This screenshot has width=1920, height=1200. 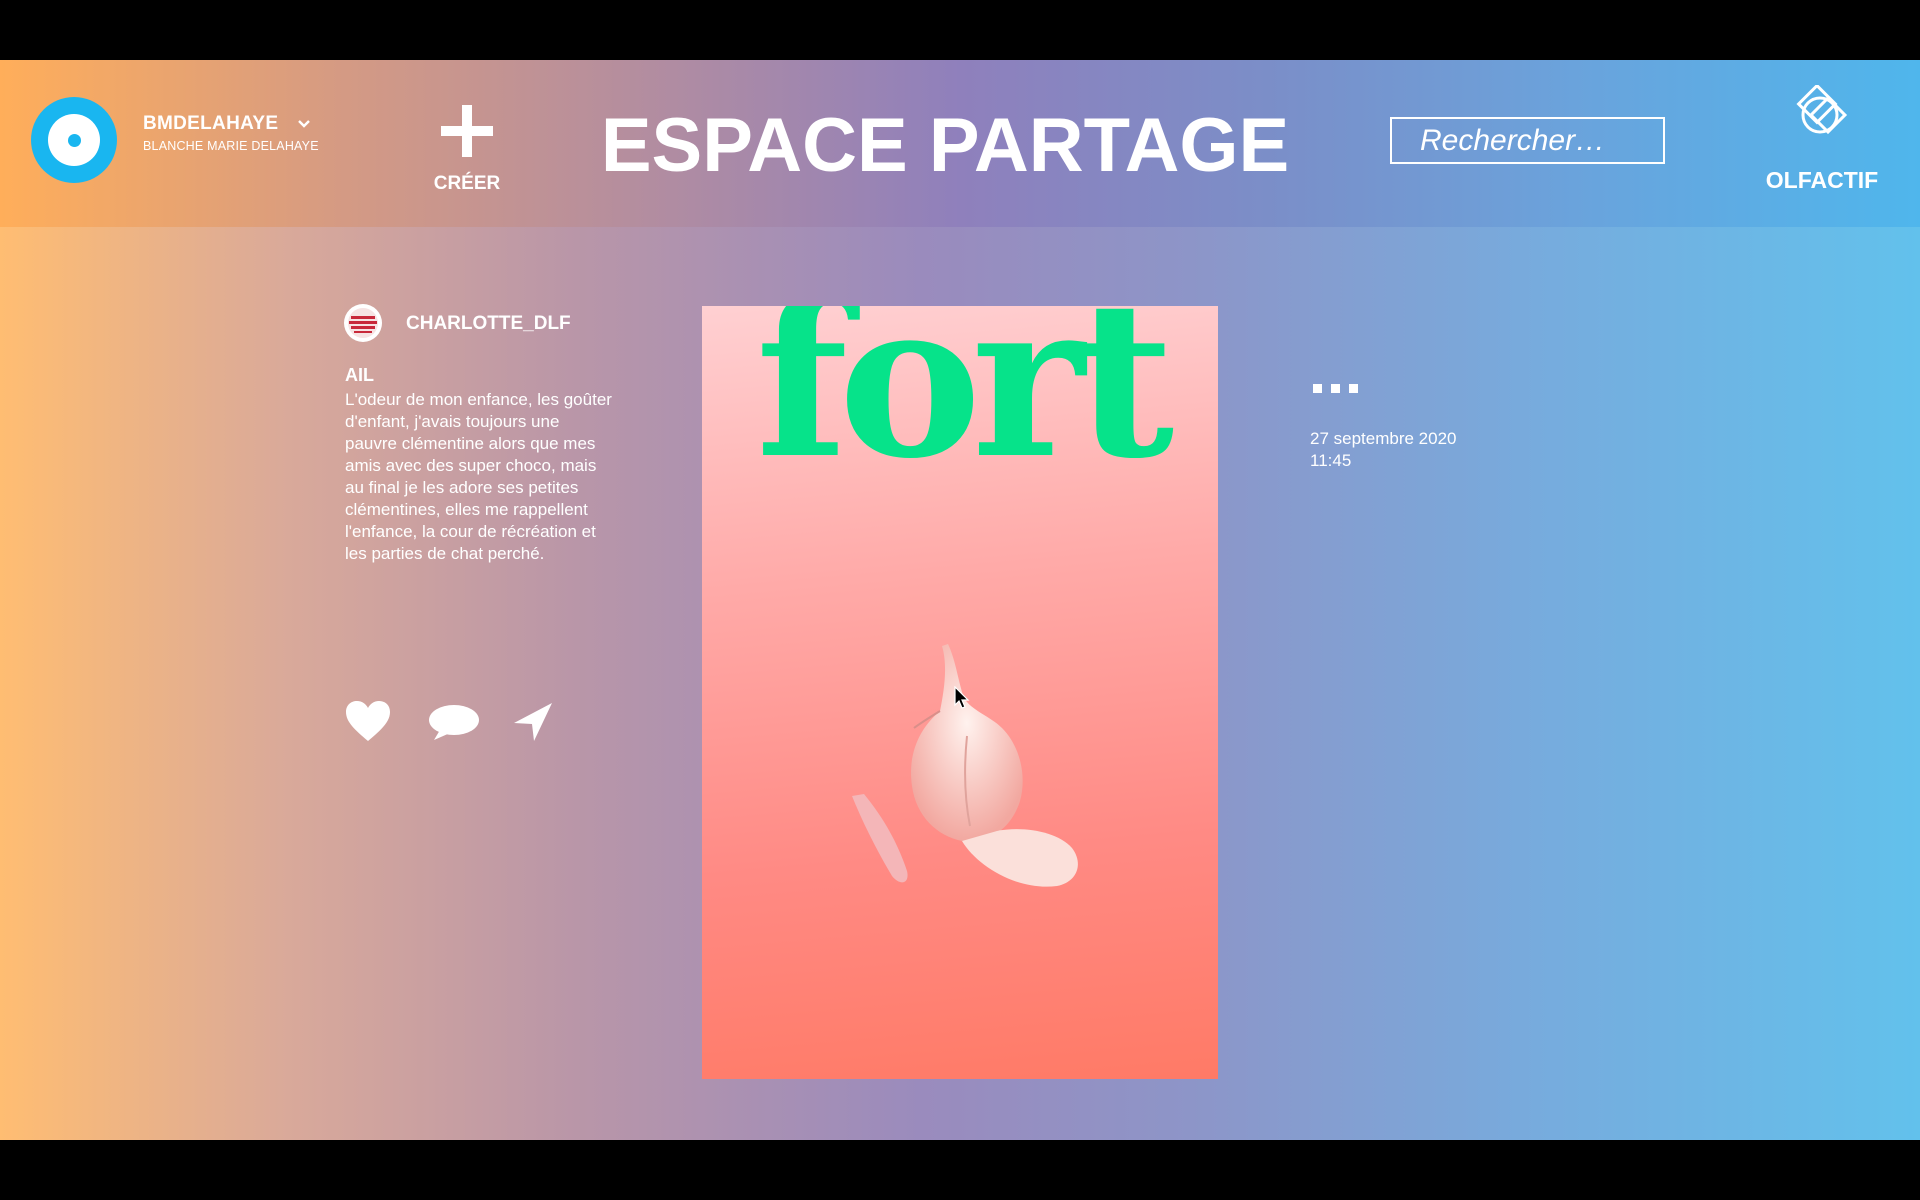 I want to click on avatar-target-icon, so click(x=74, y=140).